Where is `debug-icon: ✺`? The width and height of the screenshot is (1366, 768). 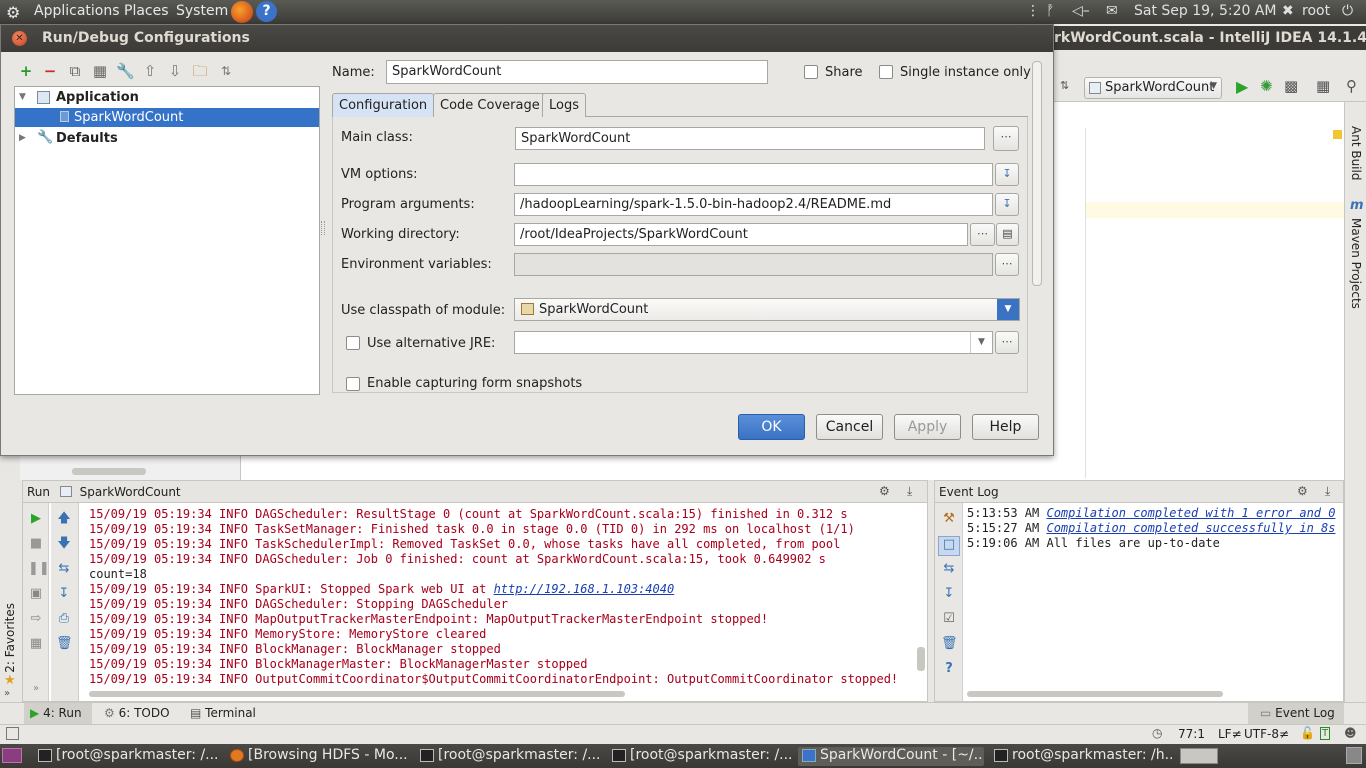 debug-icon: ✺ is located at coordinates (1266, 86).